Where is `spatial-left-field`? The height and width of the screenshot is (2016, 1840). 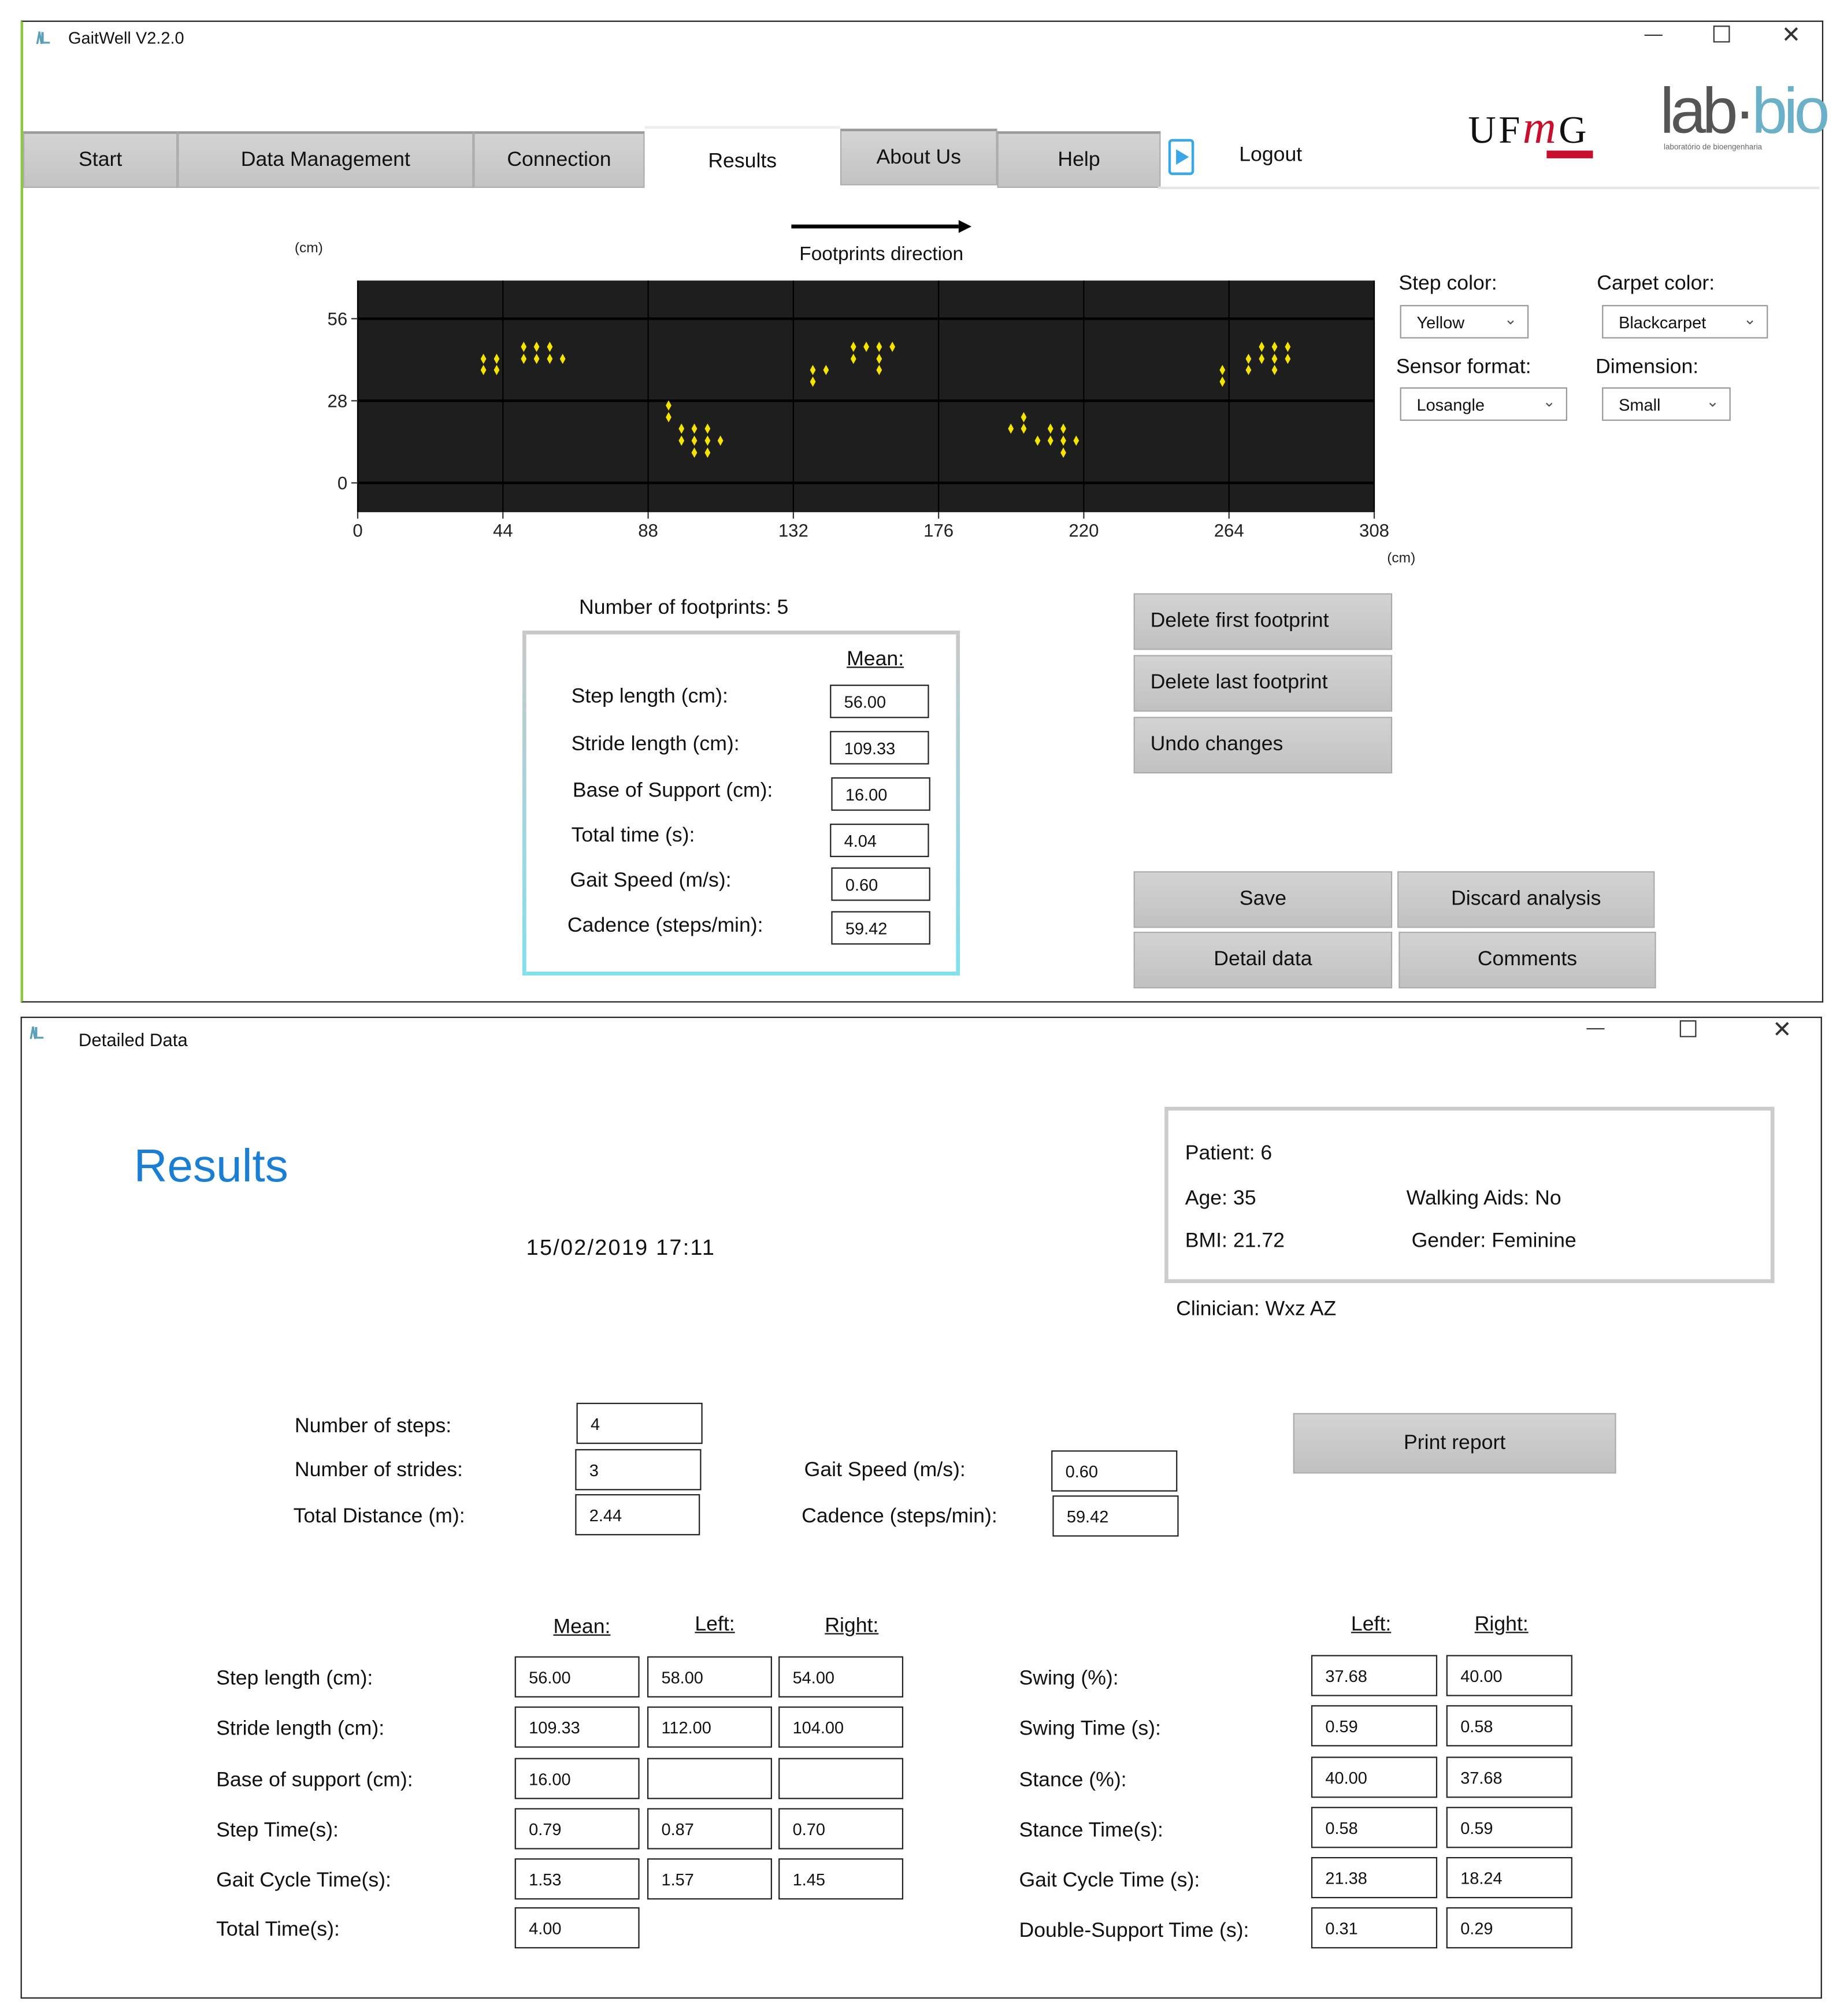 spatial-left-field is located at coordinates (709, 1778).